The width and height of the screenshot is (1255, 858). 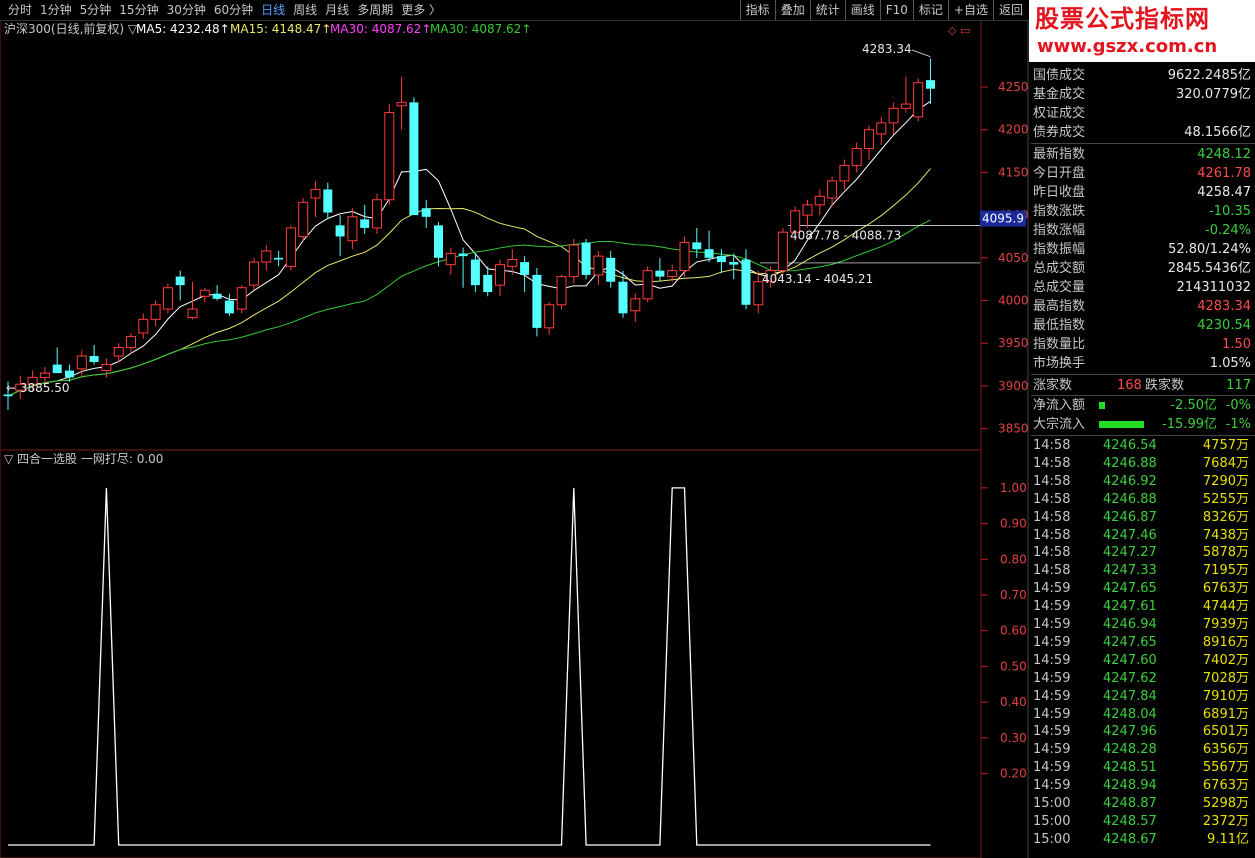 What do you see at coordinates (1225, 678) in the screenshot?
I see `tick-volume: 7028万` at bounding box center [1225, 678].